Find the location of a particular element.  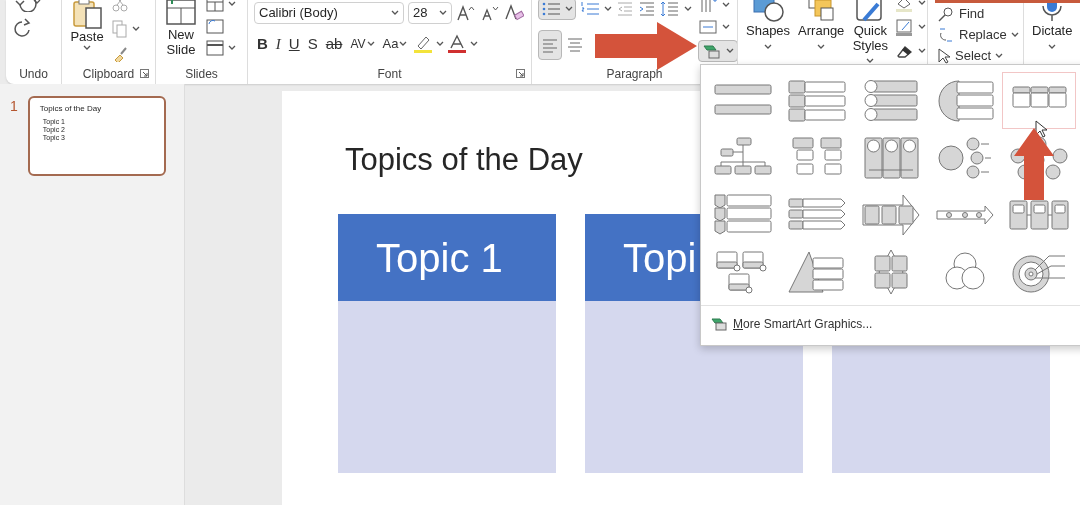

underline-button: U is located at coordinates (294, 44).